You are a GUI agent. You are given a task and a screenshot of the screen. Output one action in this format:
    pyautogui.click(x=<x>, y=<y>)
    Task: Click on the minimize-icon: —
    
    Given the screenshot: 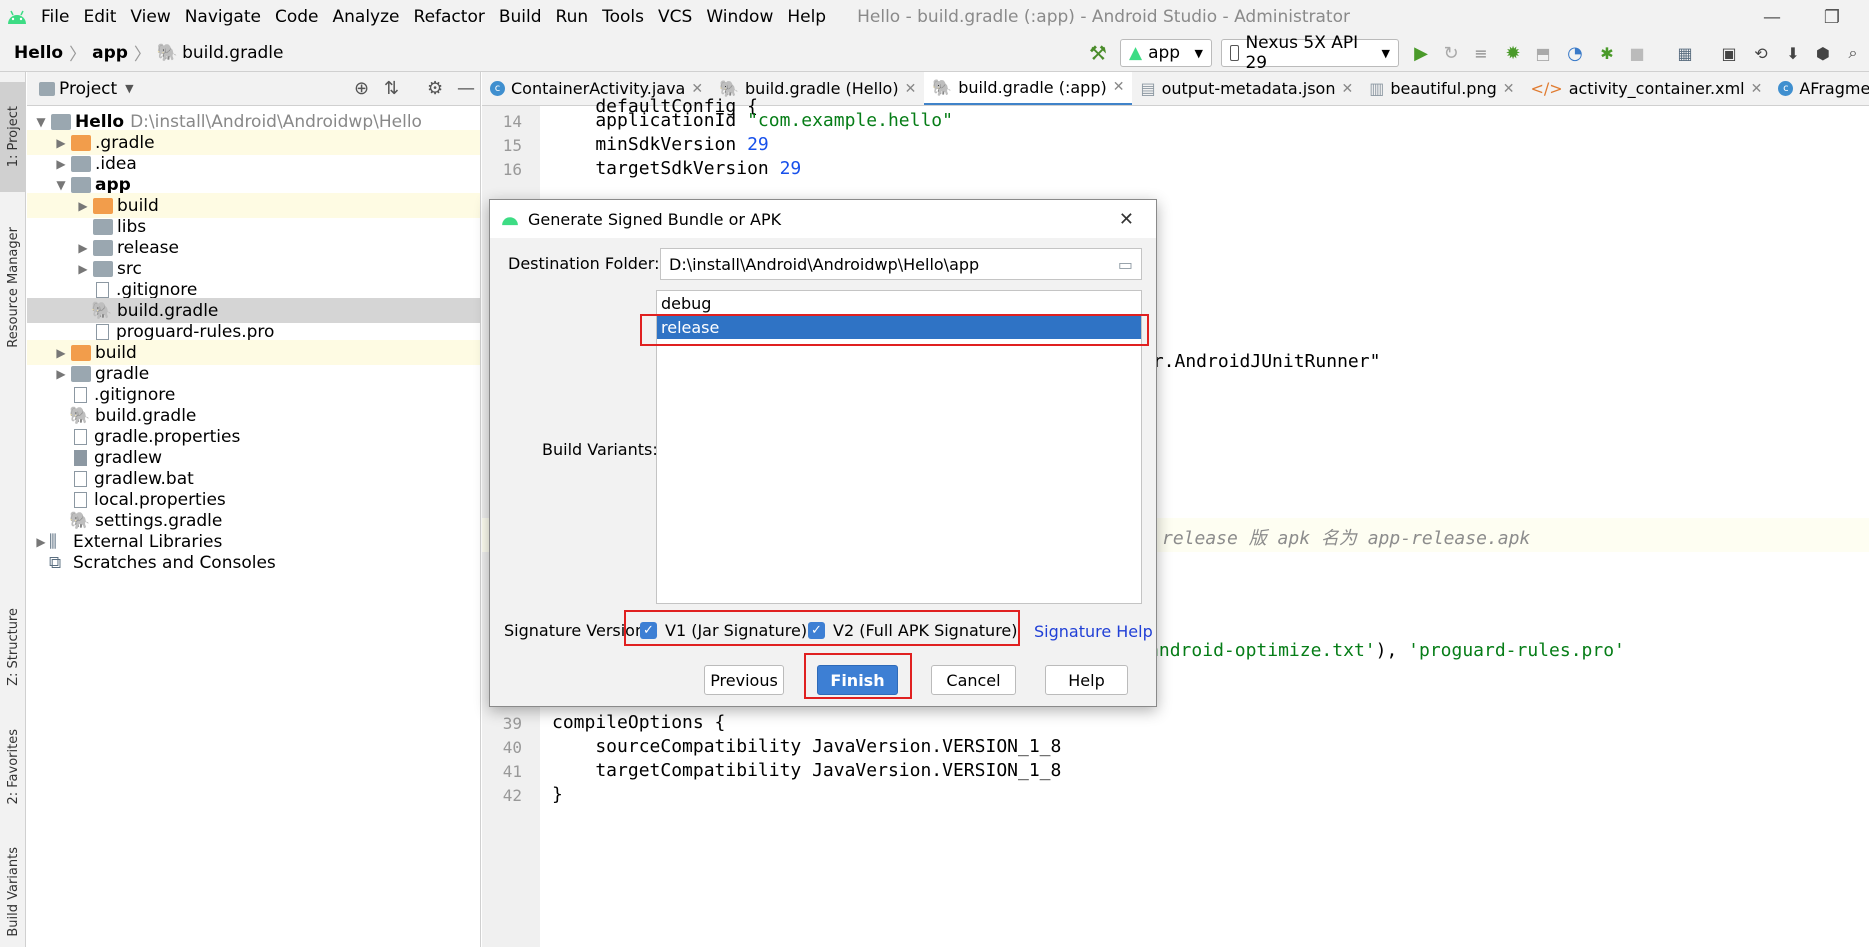 What is the action you would take?
    pyautogui.click(x=1772, y=17)
    